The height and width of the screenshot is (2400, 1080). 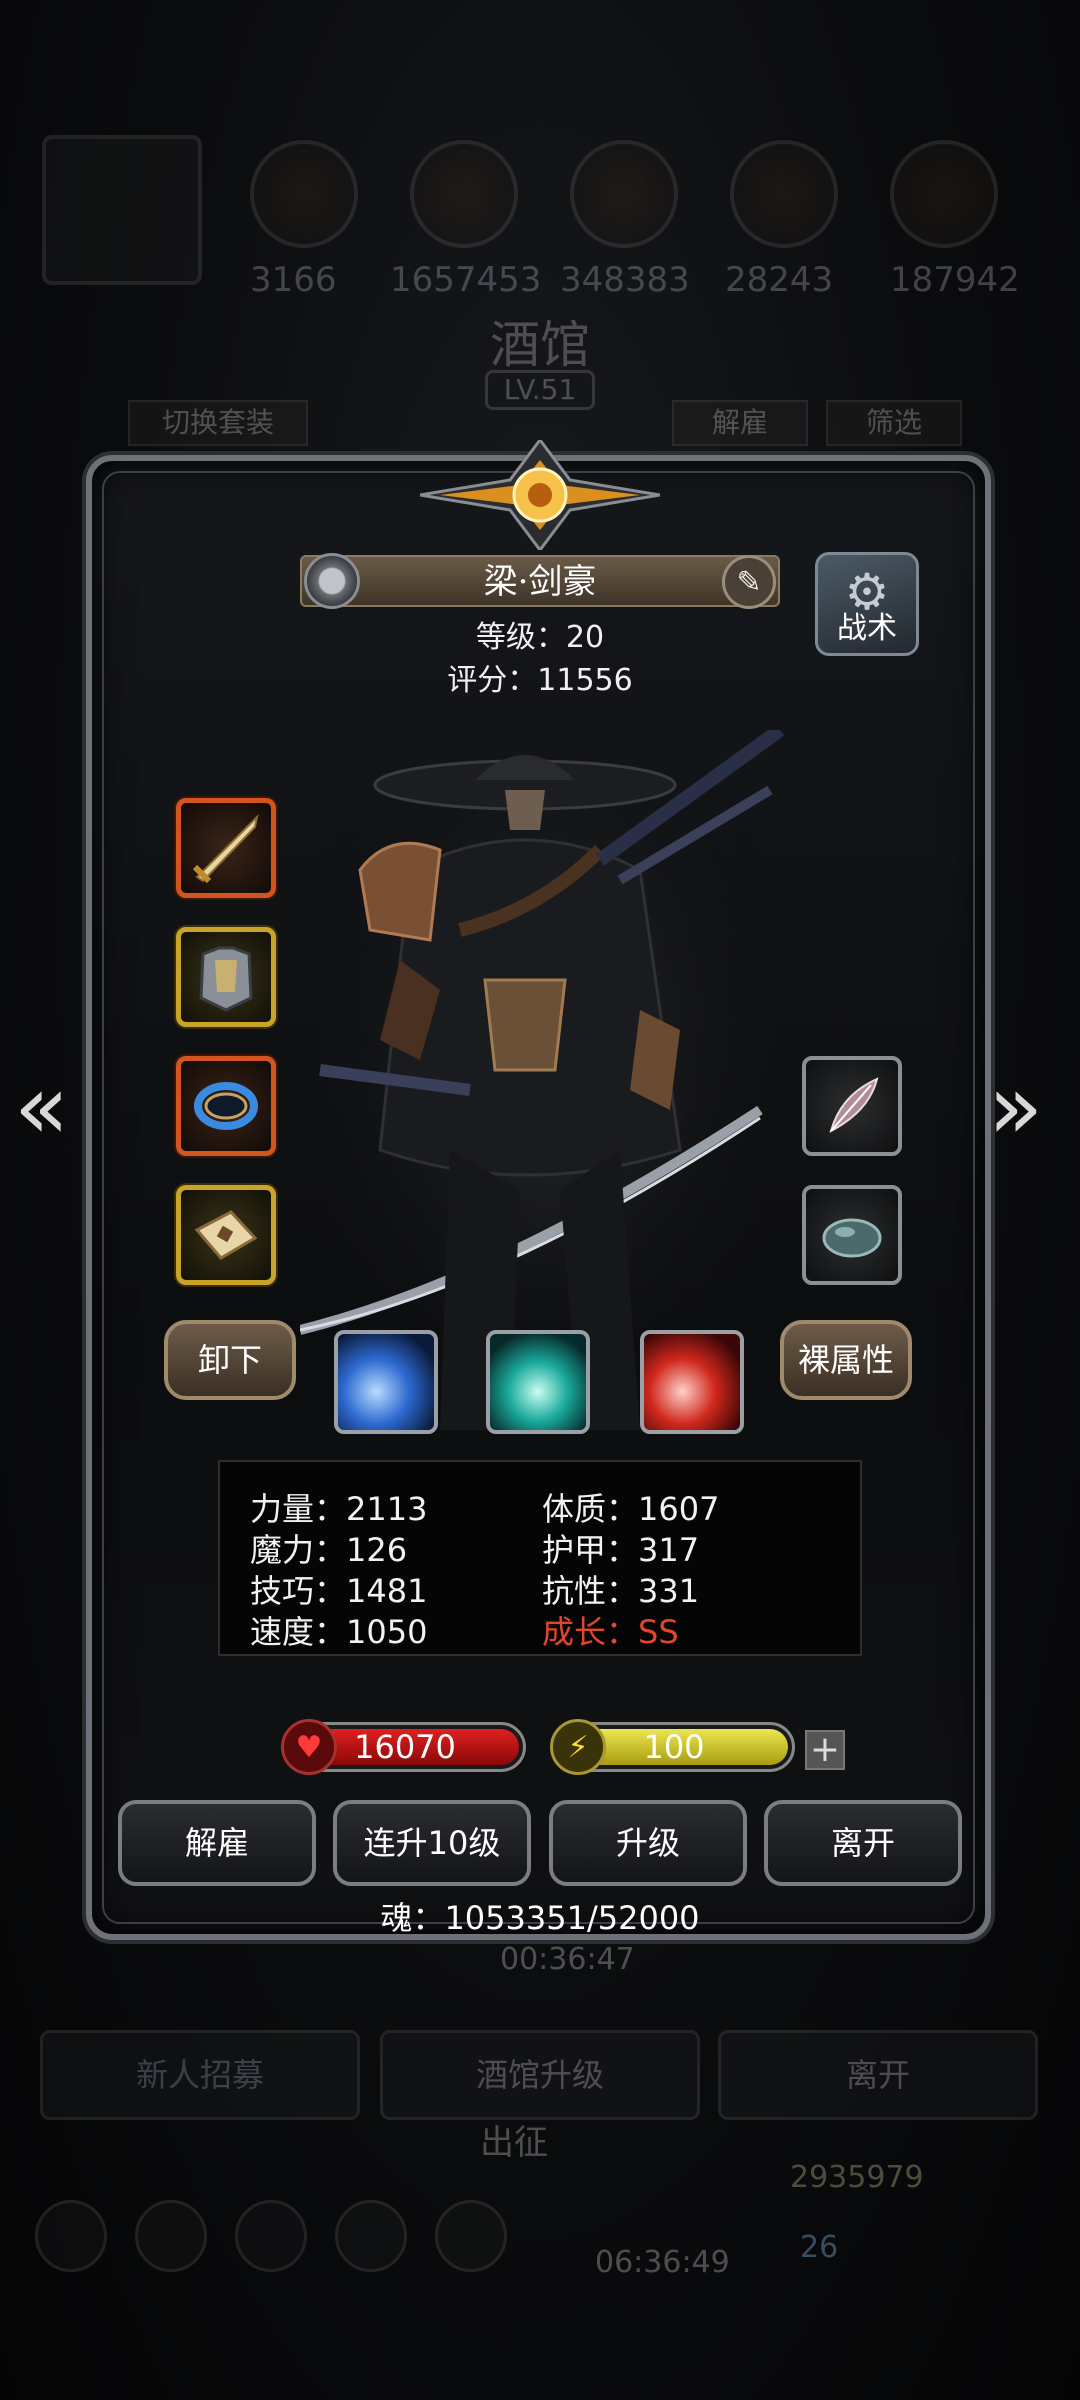 What do you see at coordinates (567, 1959) in the screenshot?
I see `timer-top: 00:36:47` at bounding box center [567, 1959].